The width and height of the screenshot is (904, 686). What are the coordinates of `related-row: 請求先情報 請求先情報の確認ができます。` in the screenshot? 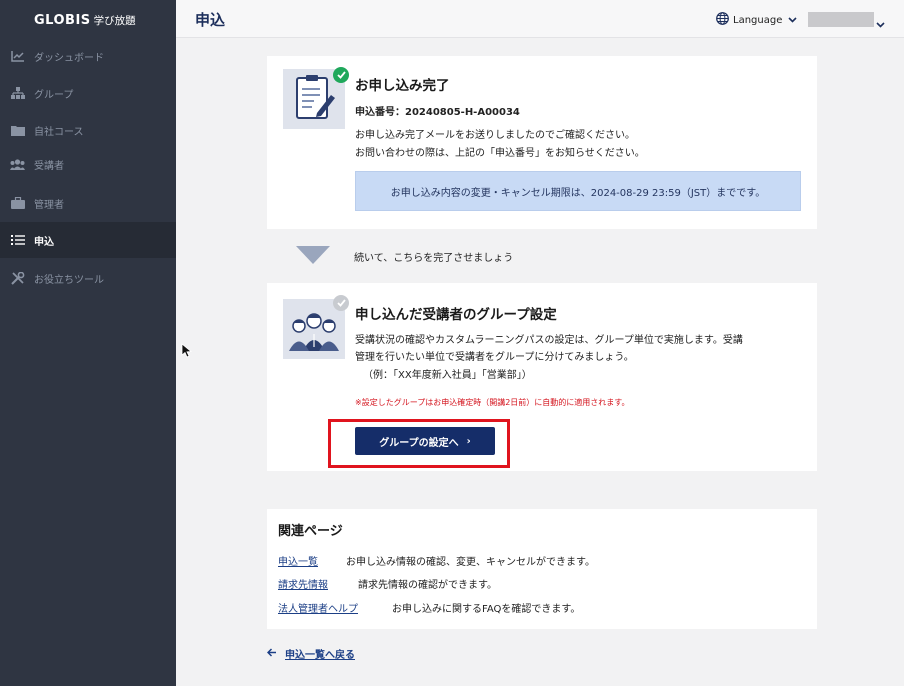 It's located at (387, 583).